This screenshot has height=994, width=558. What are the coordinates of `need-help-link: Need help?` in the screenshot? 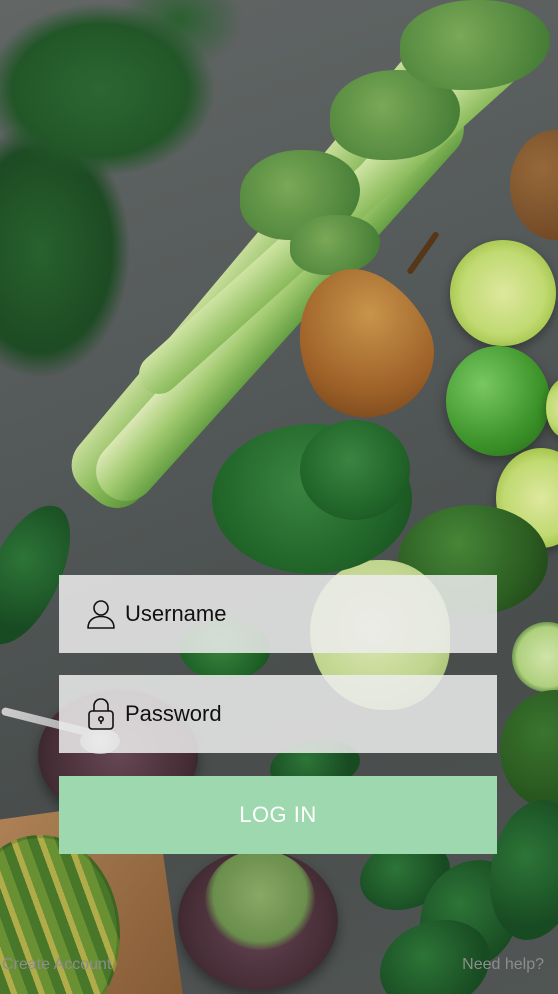 It's located at (503, 965).